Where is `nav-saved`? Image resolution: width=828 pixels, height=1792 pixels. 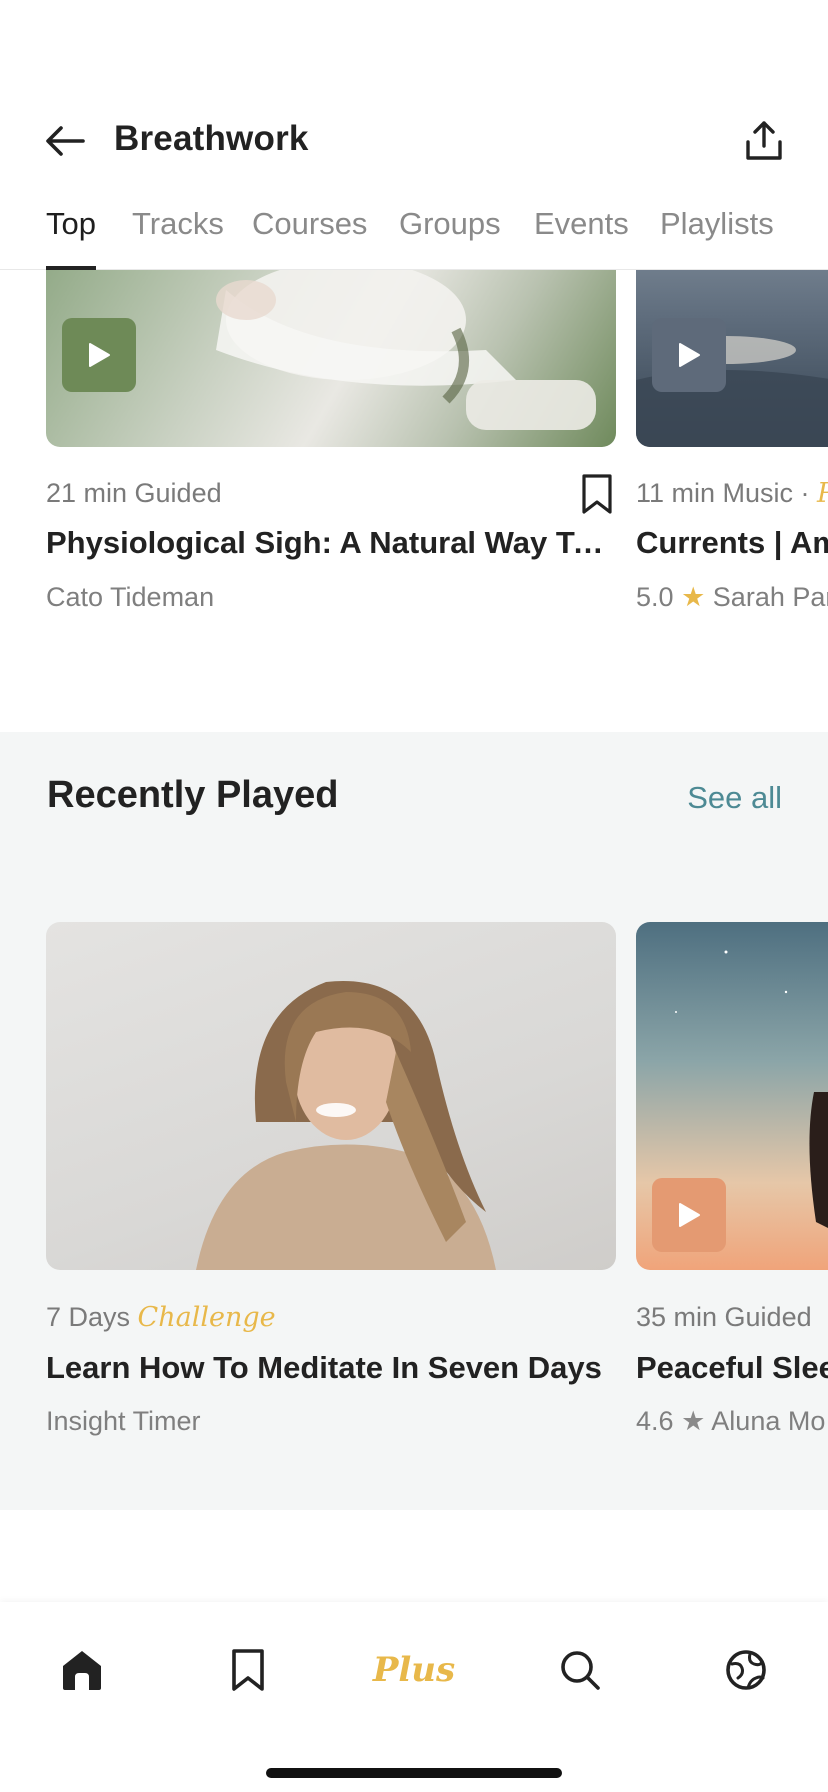
nav-saved is located at coordinates (248, 1670).